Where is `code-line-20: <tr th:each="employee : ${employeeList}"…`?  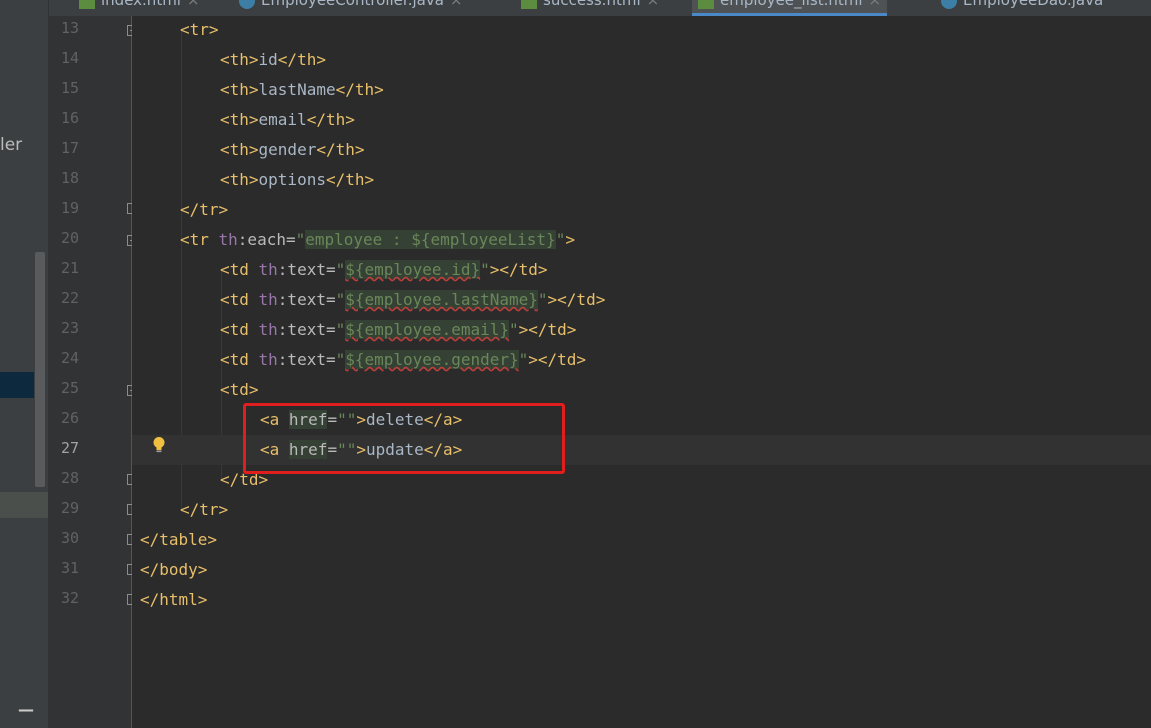 code-line-20: <tr th:each="employee : ${employeeList}"… is located at coordinates (377, 239).